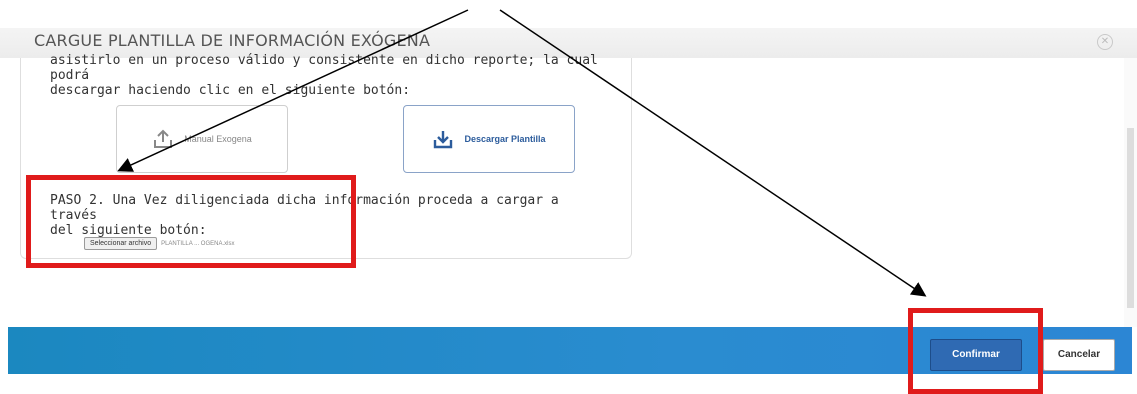 This screenshot has width=1137, height=394. I want to click on manual-exogena-button: Manual Exogena, so click(202, 139).